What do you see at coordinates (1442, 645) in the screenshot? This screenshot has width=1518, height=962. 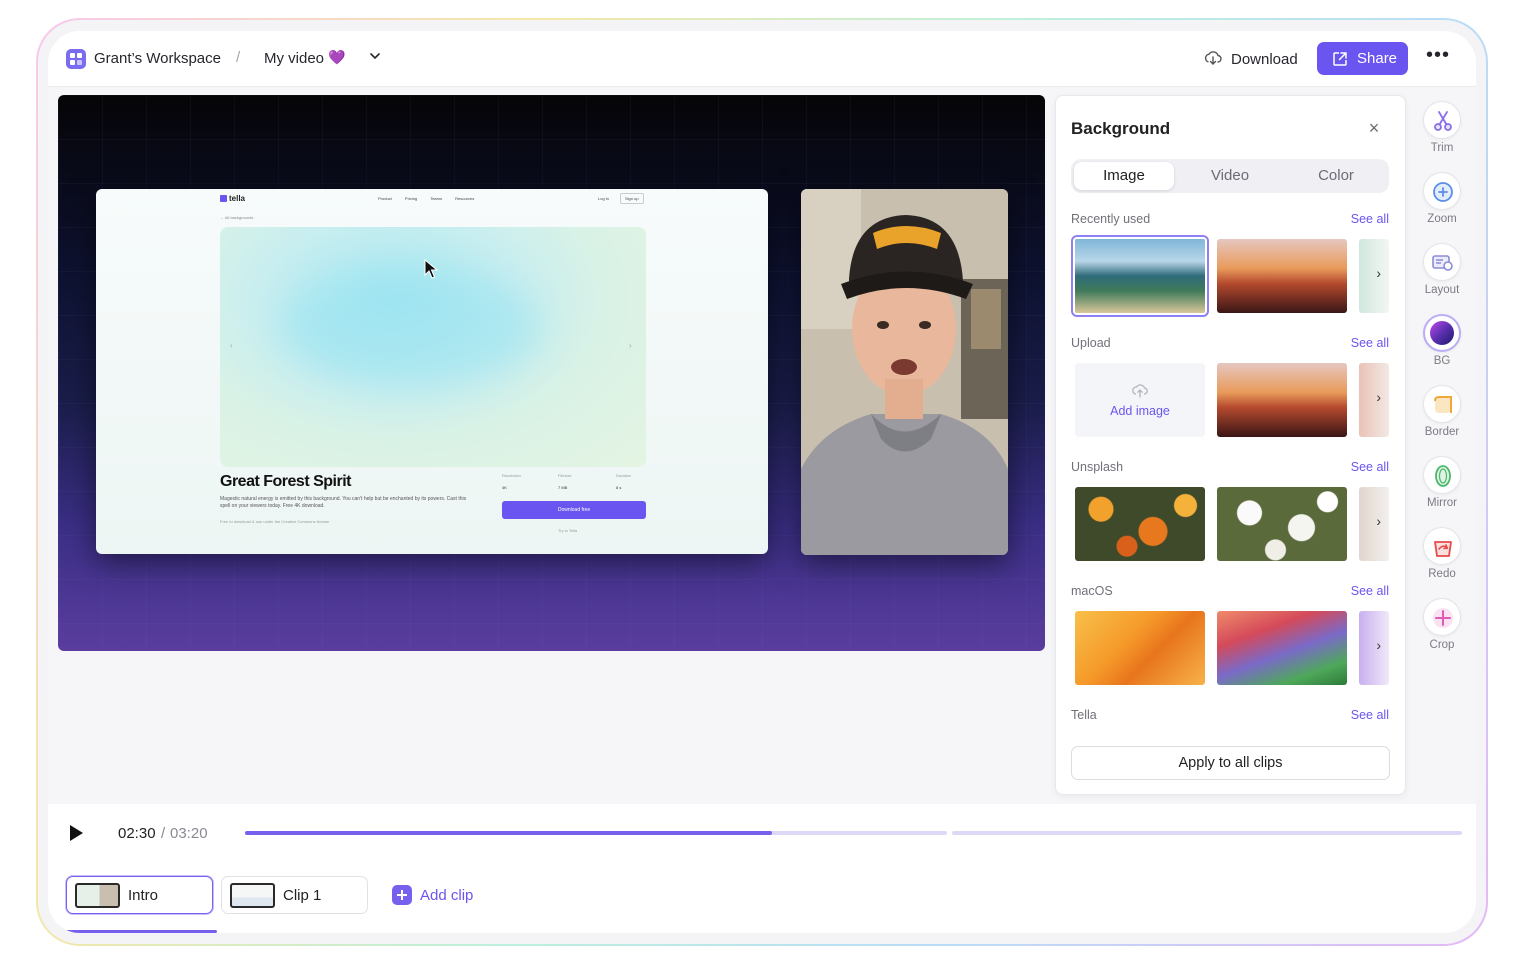 I see `tool-label: Crop` at bounding box center [1442, 645].